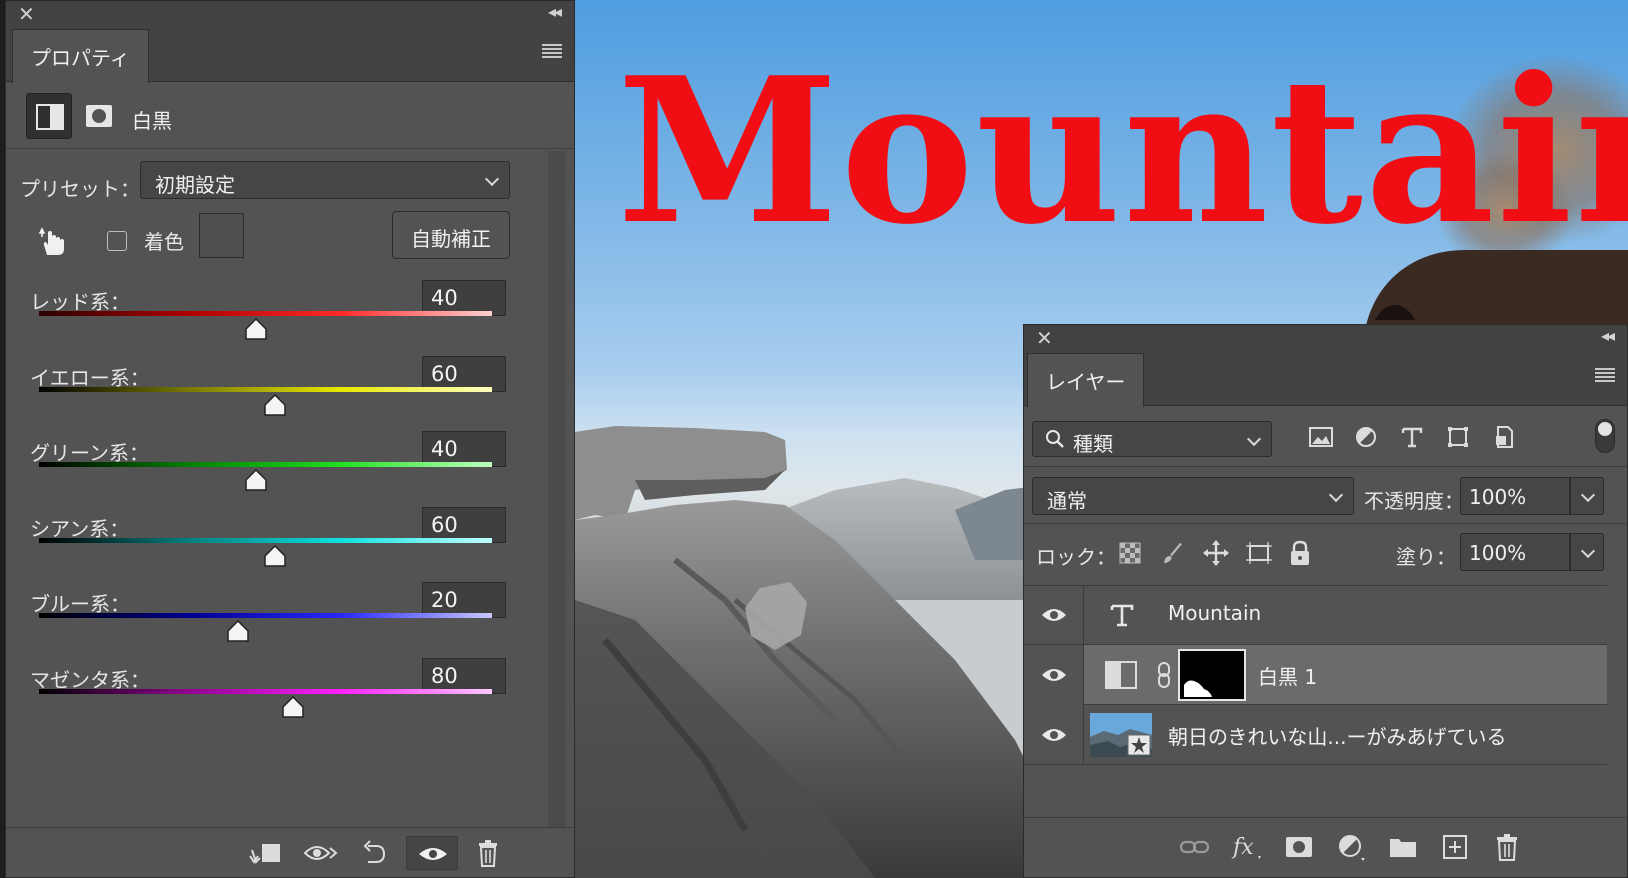 Image resolution: width=1628 pixels, height=878 pixels. Describe the element at coordinates (1605, 436) in the screenshot. I see `filter-toggle-switch` at that location.